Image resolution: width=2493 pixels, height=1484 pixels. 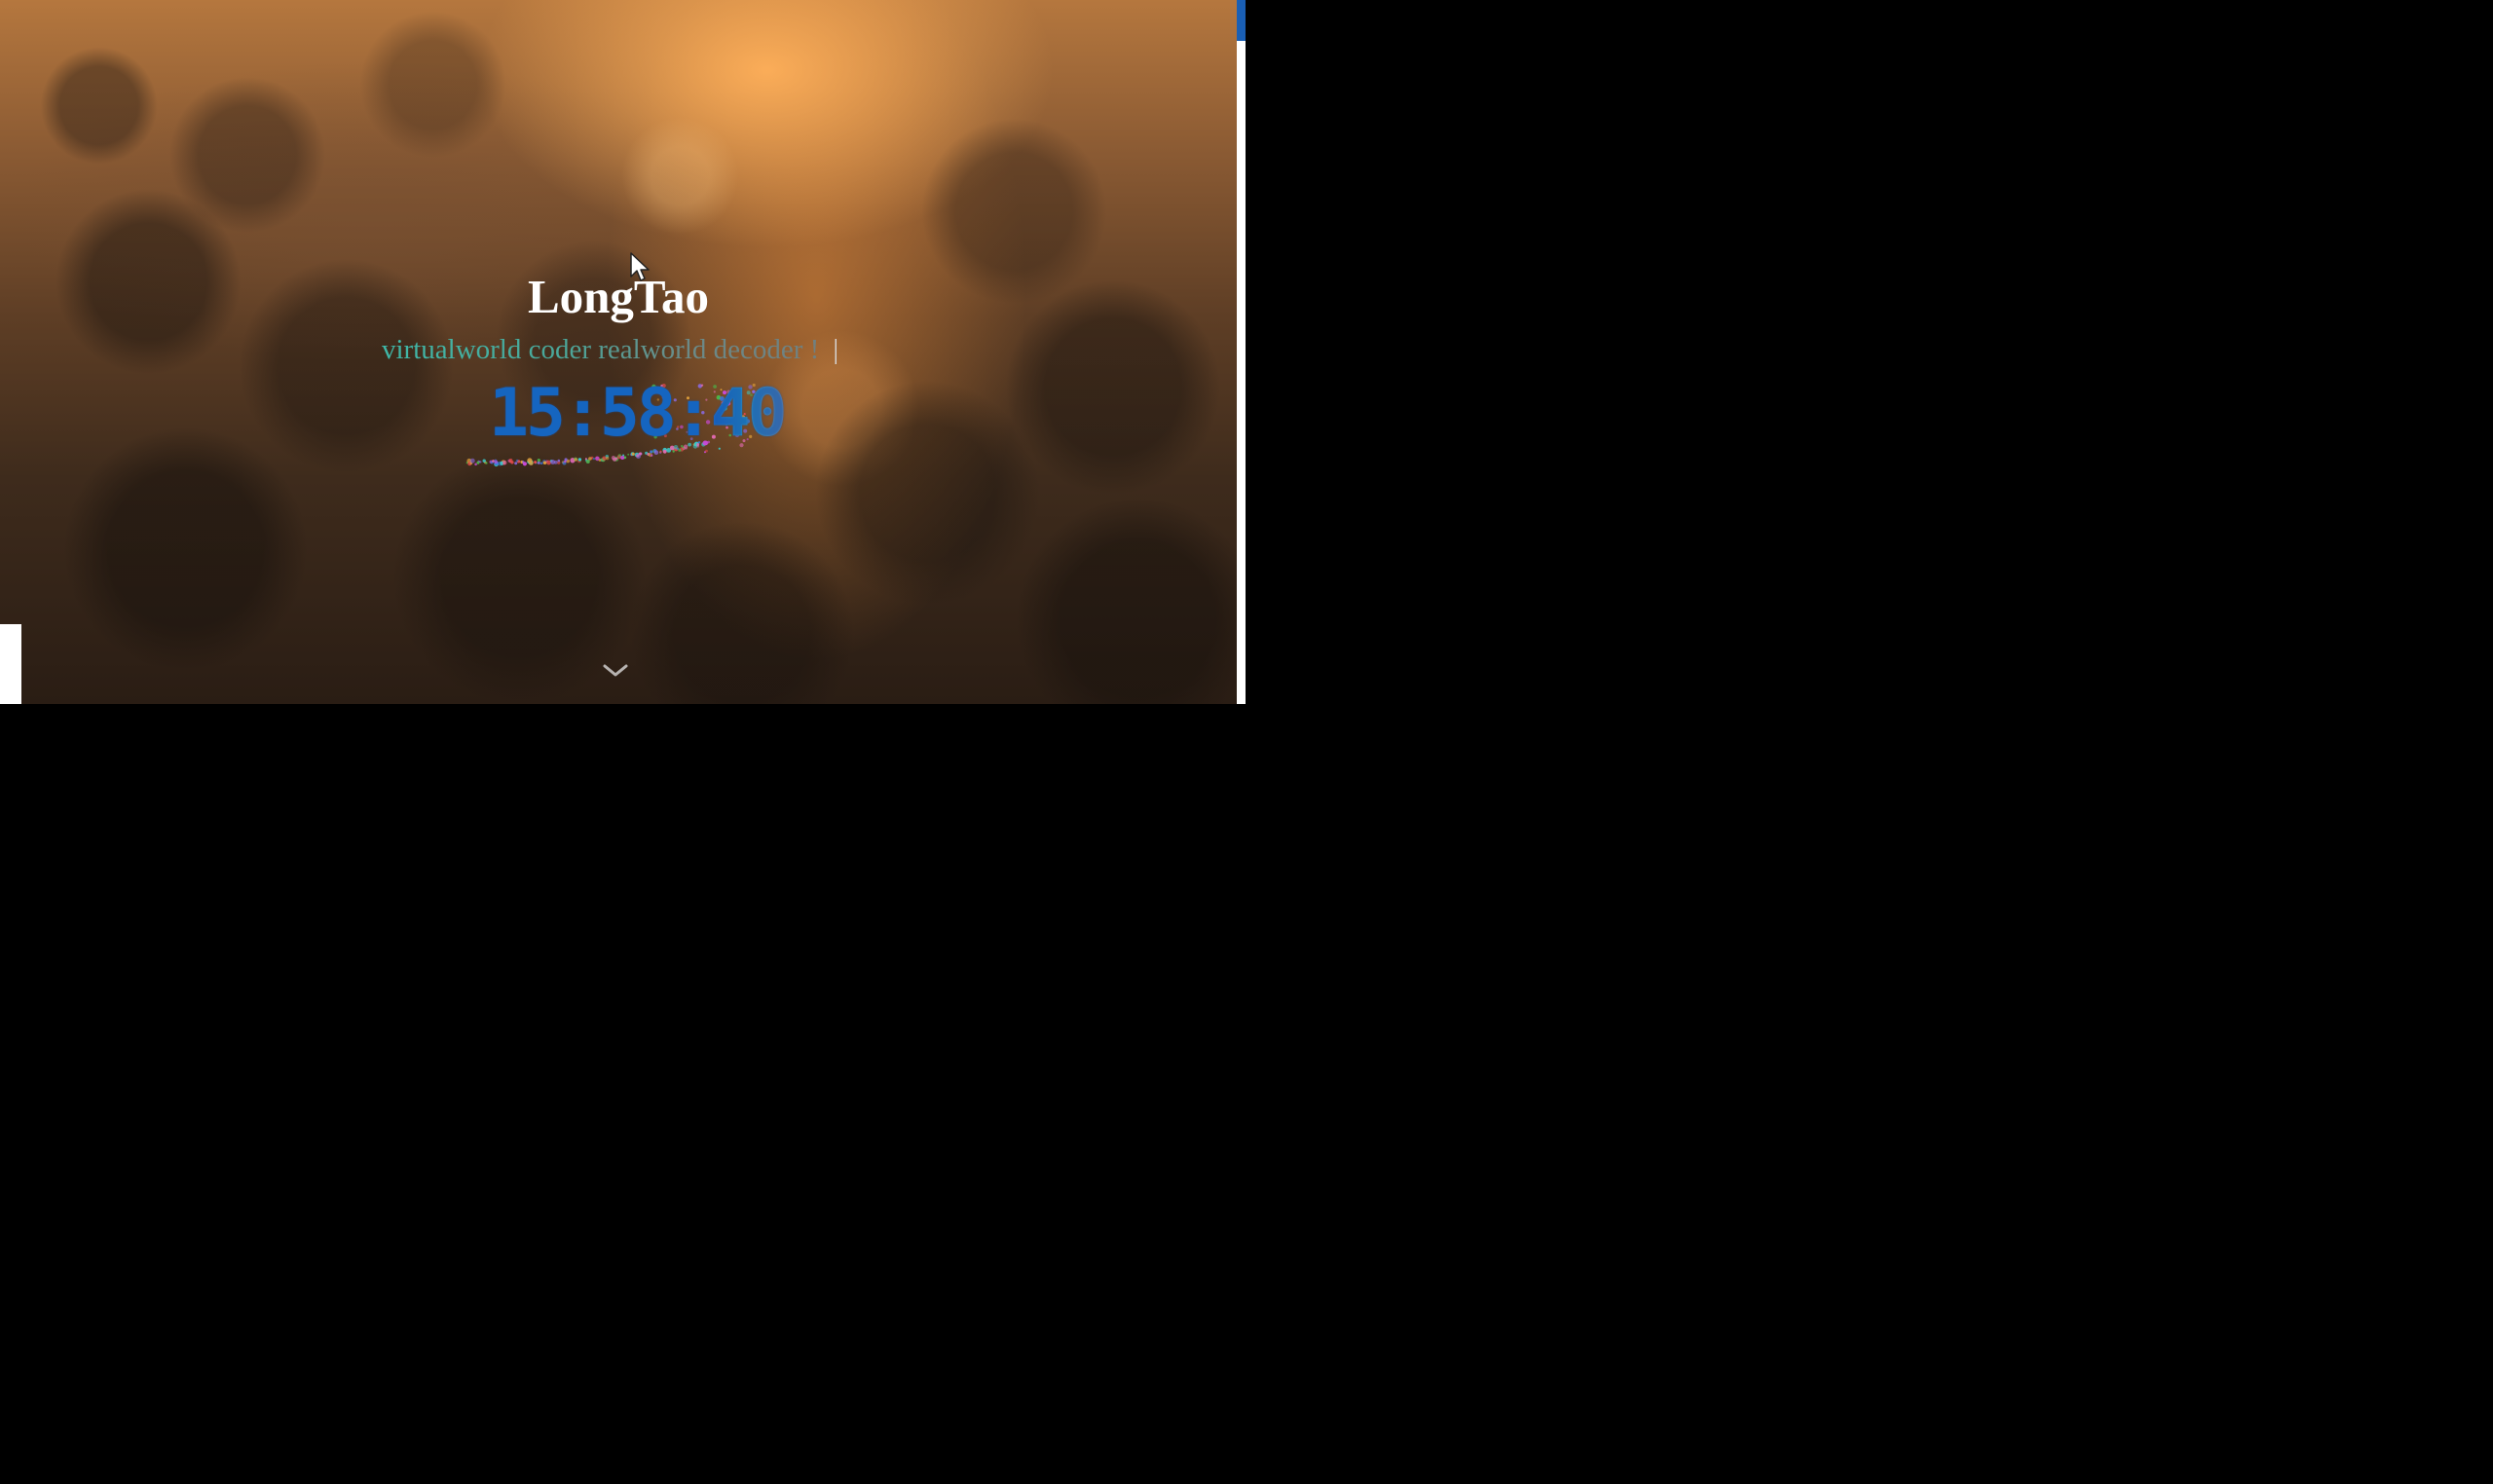 I want to click on mouse-pointer-icon, so click(x=640, y=266).